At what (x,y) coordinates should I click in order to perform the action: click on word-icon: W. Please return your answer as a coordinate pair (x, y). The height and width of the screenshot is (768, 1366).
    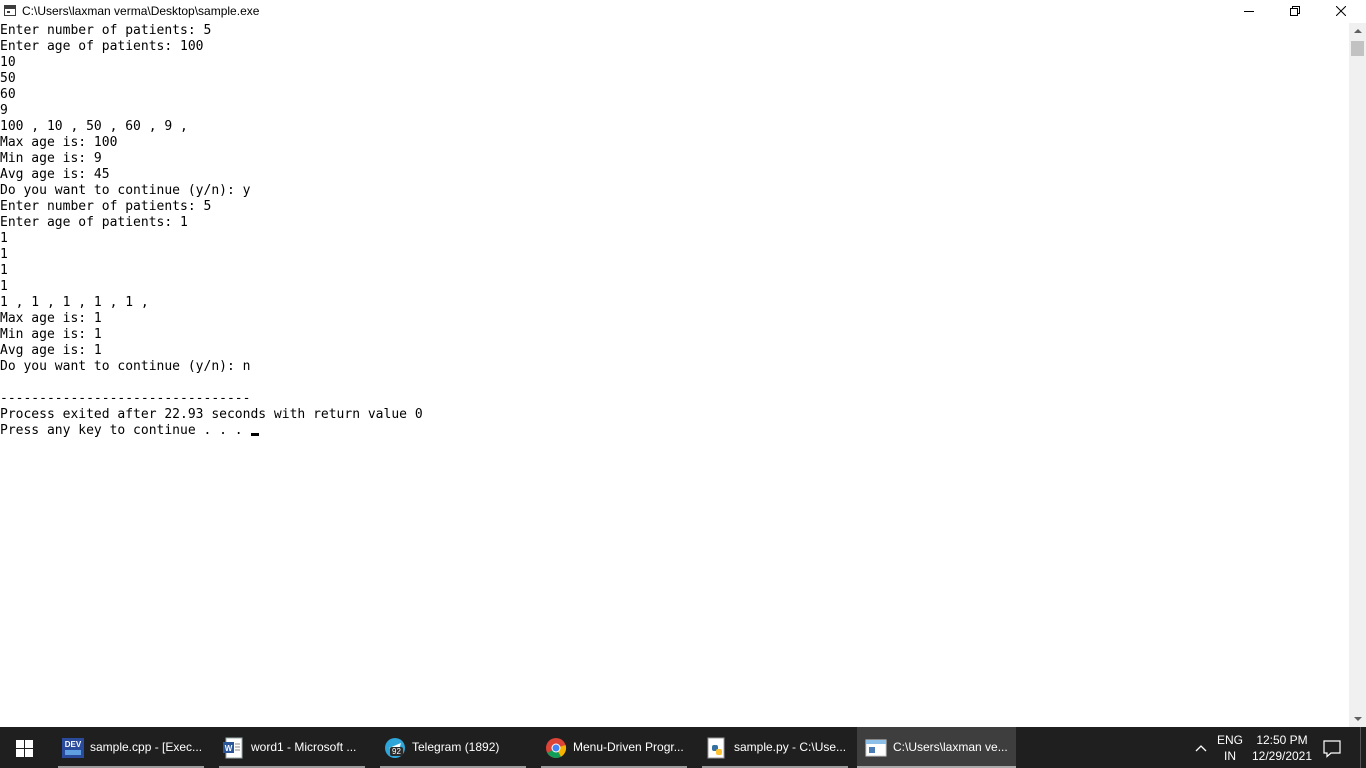
    Looking at the image, I should click on (233, 748).